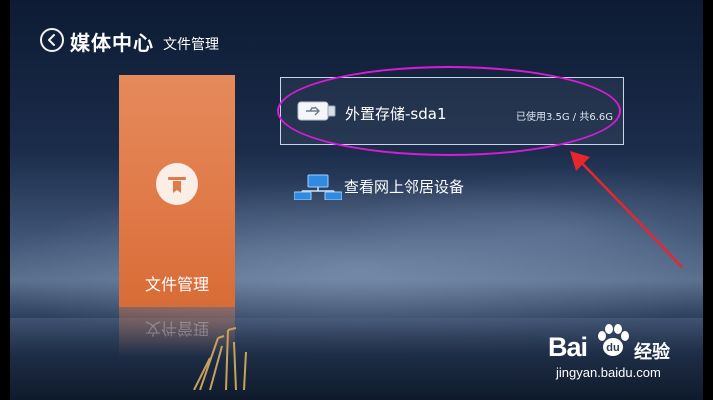 Image resolution: width=713 pixels, height=400 pixels. What do you see at coordinates (318, 187) in the screenshot?
I see `network-computers-icon` at bounding box center [318, 187].